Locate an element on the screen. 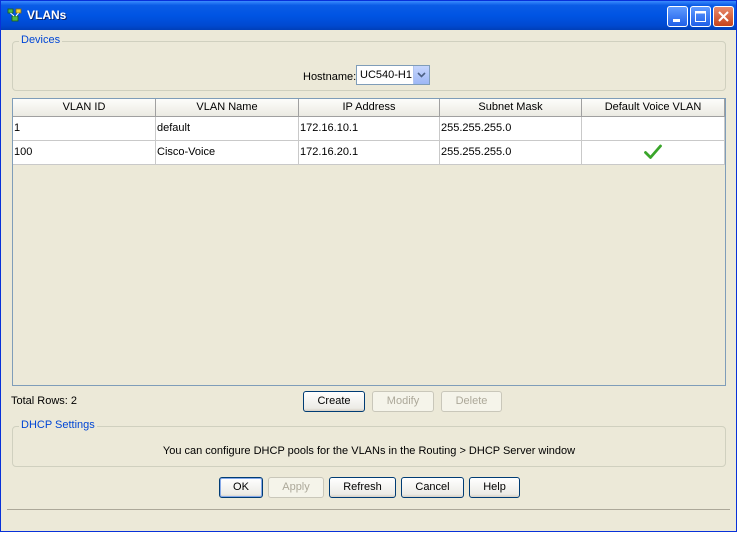  dhcp-settings-group-label: DHCP Settings is located at coordinates (58, 425).